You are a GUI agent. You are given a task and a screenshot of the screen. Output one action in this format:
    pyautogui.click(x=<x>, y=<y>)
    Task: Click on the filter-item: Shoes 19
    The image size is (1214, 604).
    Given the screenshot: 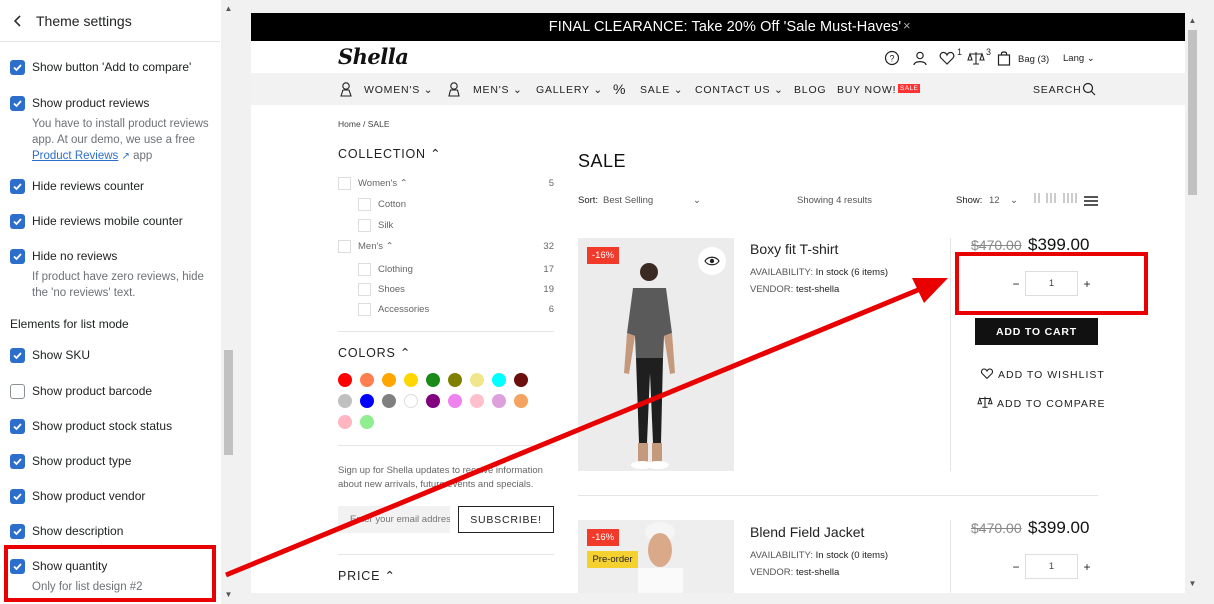 What is the action you would take?
    pyautogui.click(x=456, y=290)
    